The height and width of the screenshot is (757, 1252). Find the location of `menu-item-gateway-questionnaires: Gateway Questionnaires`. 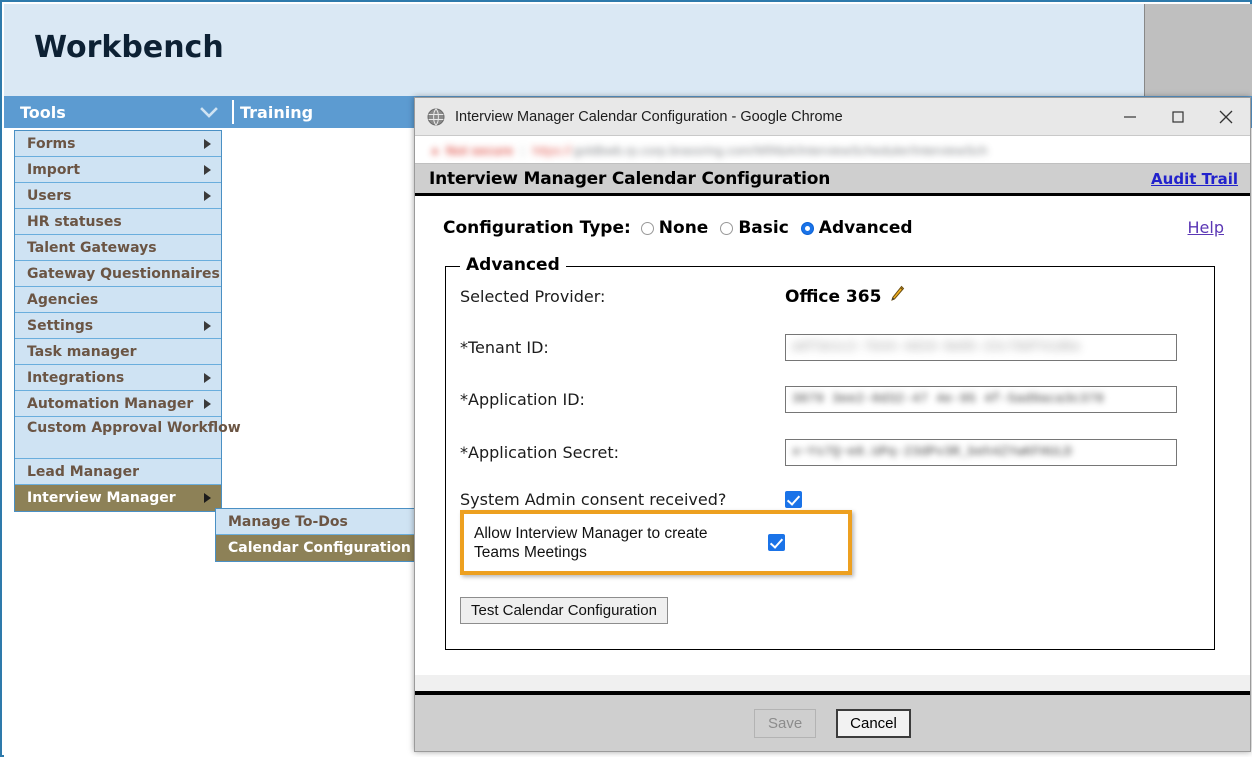

menu-item-gateway-questionnaires: Gateway Questionnaires is located at coordinates (118, 274).